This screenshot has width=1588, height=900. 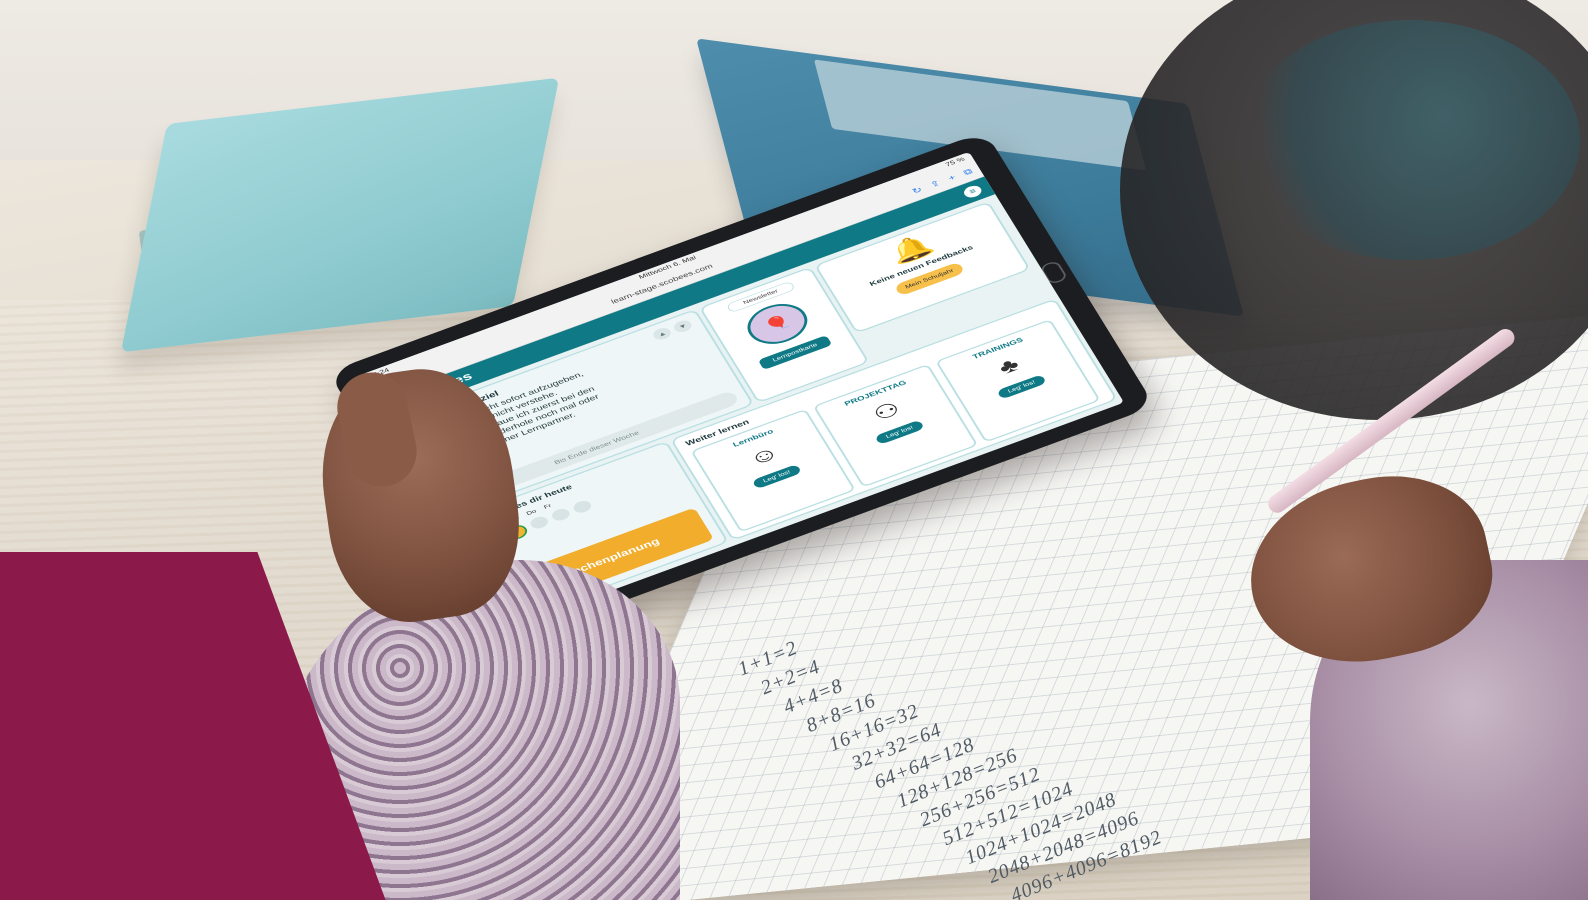 I want to click on new-tab-icon: +, so click(x=951, y=178).